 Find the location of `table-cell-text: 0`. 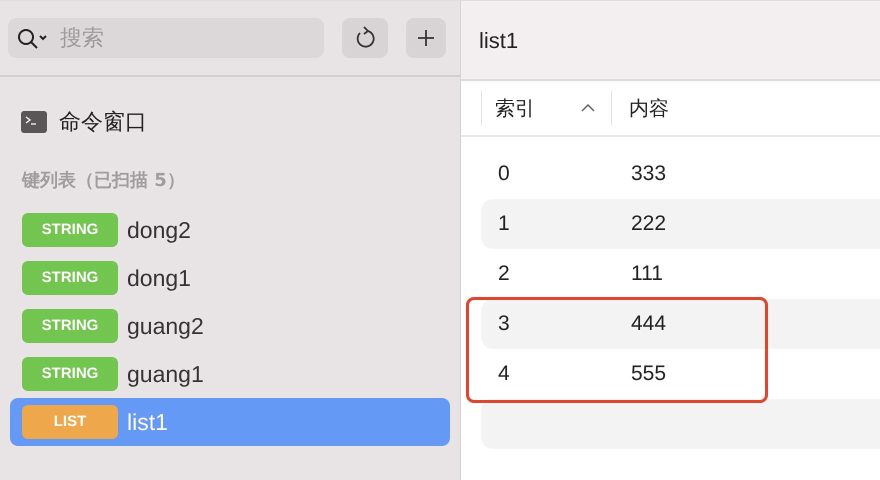

table-cell-text: 0 is located at coordinates (504, 174).